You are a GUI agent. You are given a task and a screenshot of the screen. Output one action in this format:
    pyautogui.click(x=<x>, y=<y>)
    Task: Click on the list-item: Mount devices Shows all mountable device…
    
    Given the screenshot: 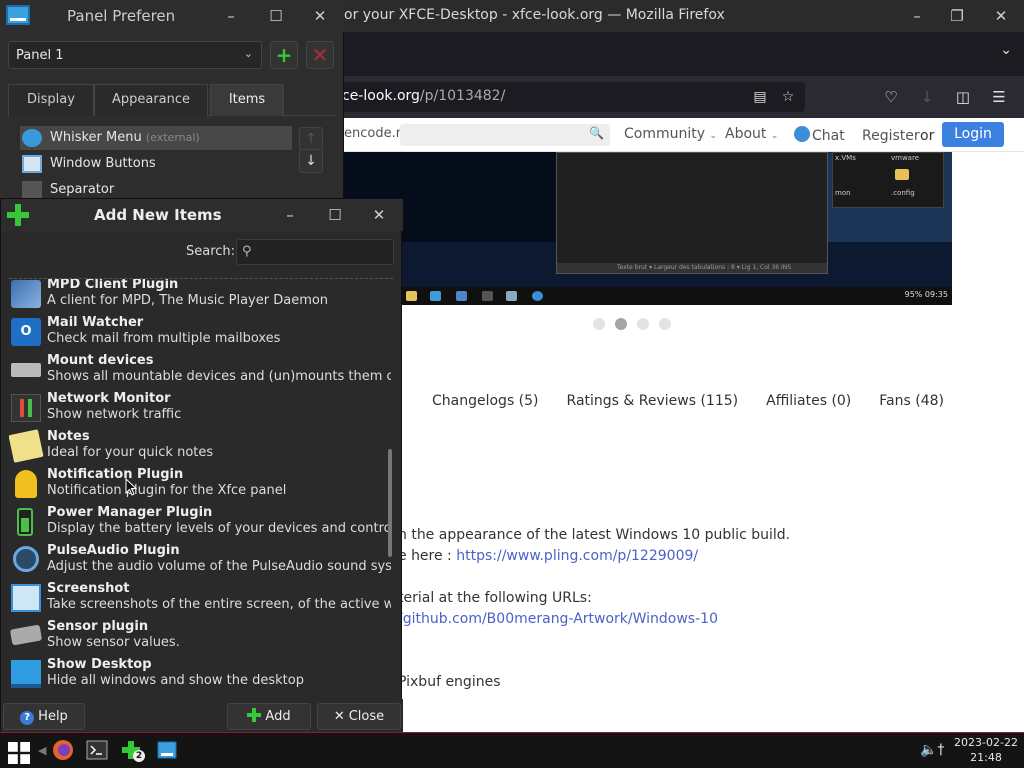 What is the action you would take?
    pyautogui.click(x=201, y=370)
    